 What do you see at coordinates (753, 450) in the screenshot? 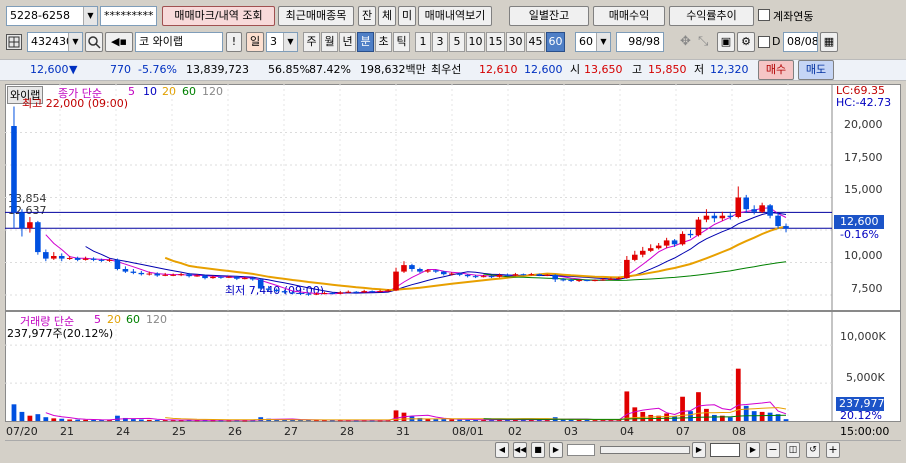
I see `zoom-in-icon: ▶` at bounding box center [753, 450].